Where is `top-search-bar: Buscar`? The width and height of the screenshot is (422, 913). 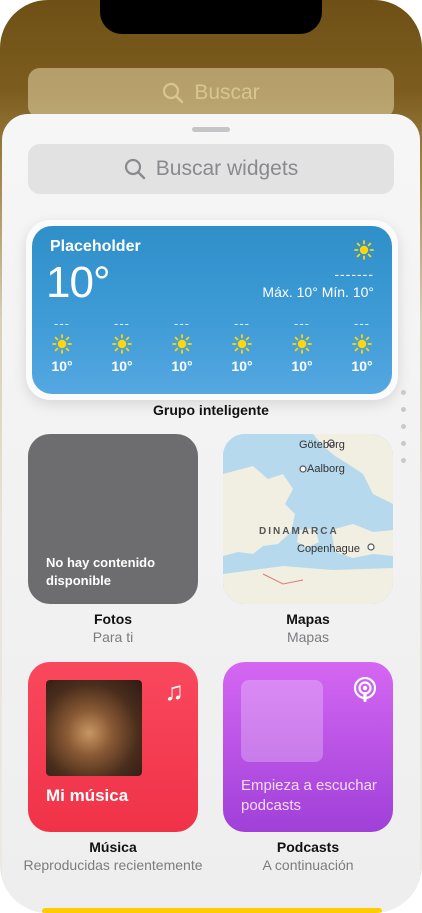
top-search-bar: Buscar is located at coordinates (211, 93).